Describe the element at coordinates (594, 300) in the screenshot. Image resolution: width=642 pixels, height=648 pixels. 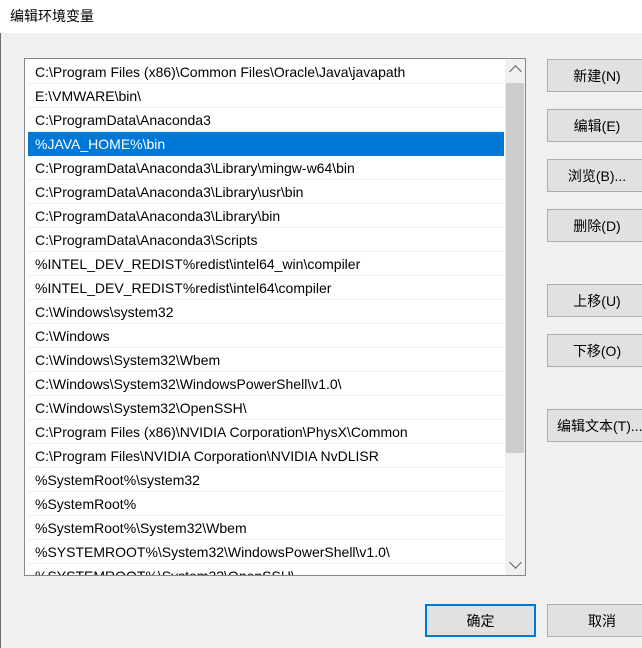
I see `move-up-button: 上移(U)` at that location.